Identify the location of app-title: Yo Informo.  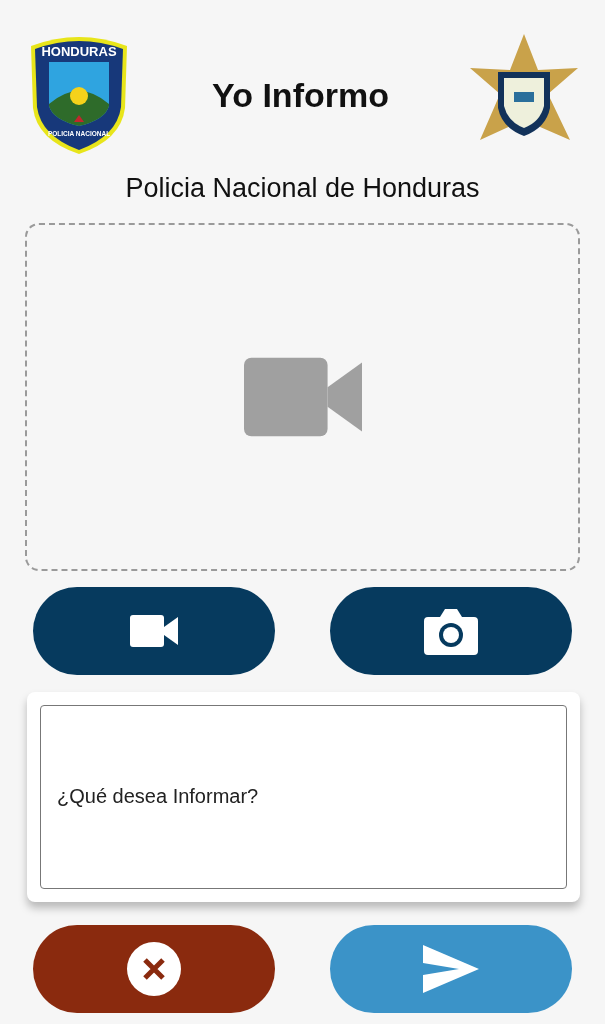
(300, 95).